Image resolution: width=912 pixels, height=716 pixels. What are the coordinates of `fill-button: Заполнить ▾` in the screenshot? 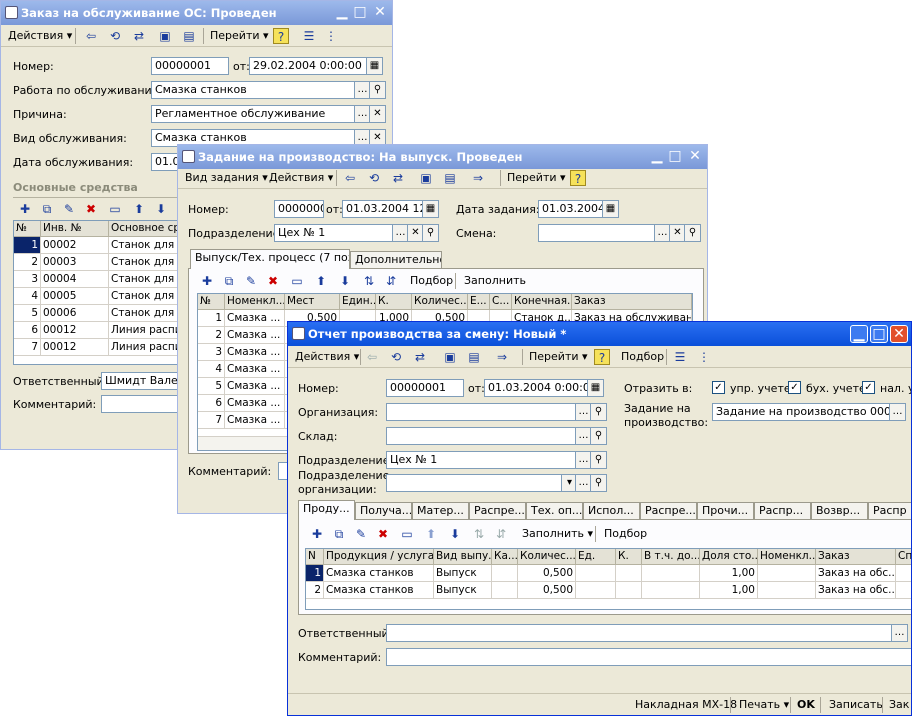 It's located at (557, 534).